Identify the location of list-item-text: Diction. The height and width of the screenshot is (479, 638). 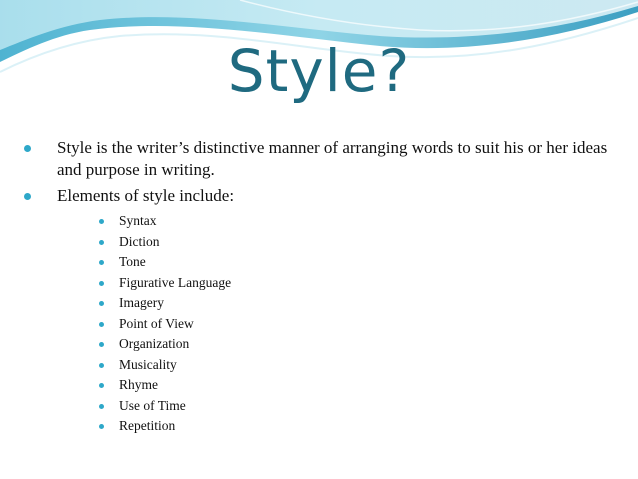
(139, 241).